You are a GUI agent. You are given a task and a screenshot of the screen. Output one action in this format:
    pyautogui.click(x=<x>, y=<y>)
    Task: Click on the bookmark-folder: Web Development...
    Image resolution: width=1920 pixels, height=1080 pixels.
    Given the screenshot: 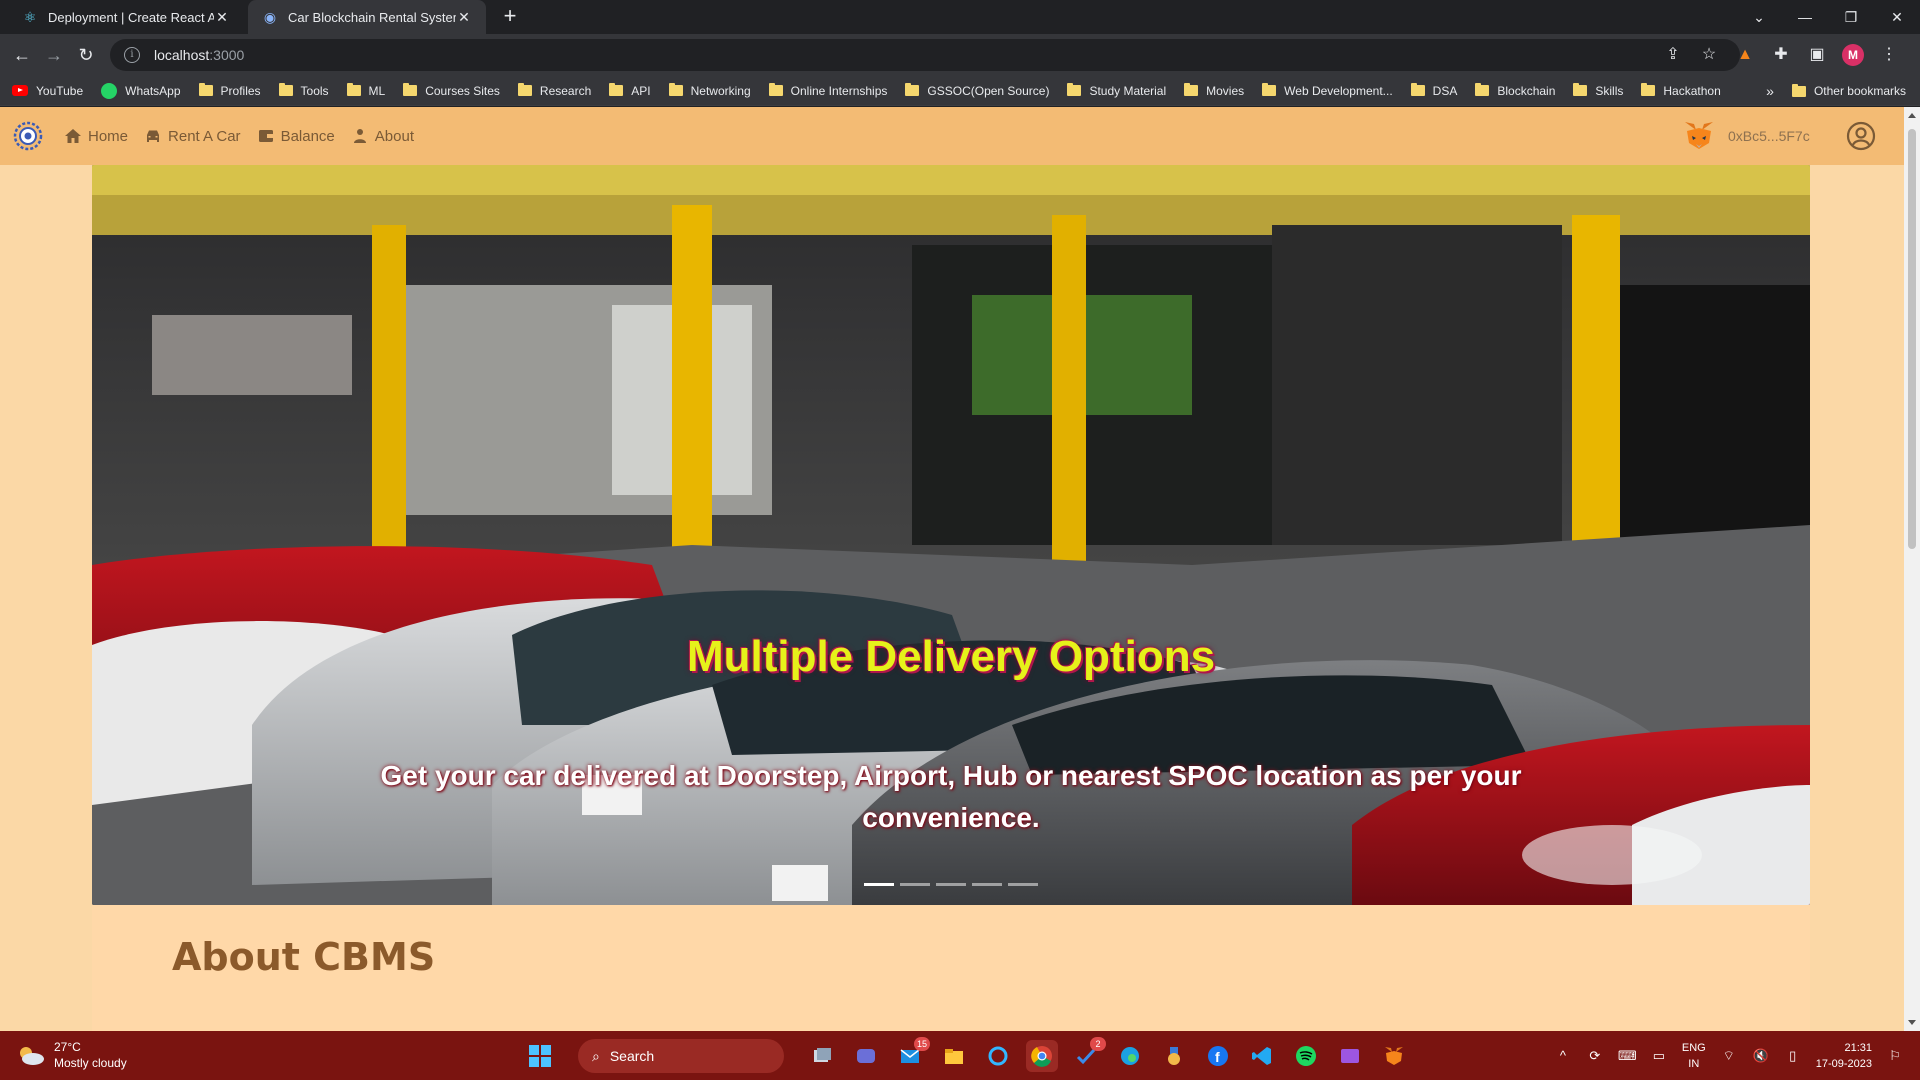 What is the action you would take?
    pyautogui.click(x=1327, y=90)
    